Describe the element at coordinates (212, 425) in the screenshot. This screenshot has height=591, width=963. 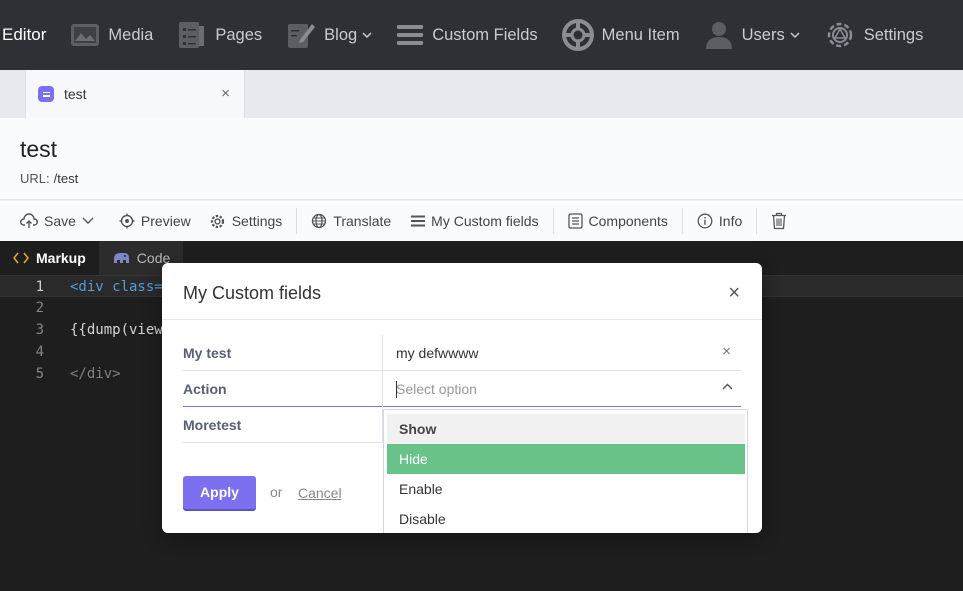
I see `field-label: Moretest` at that location.